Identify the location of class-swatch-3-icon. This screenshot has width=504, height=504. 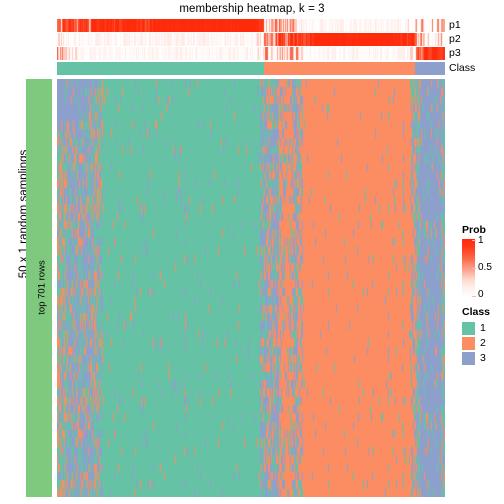
(468, 358).